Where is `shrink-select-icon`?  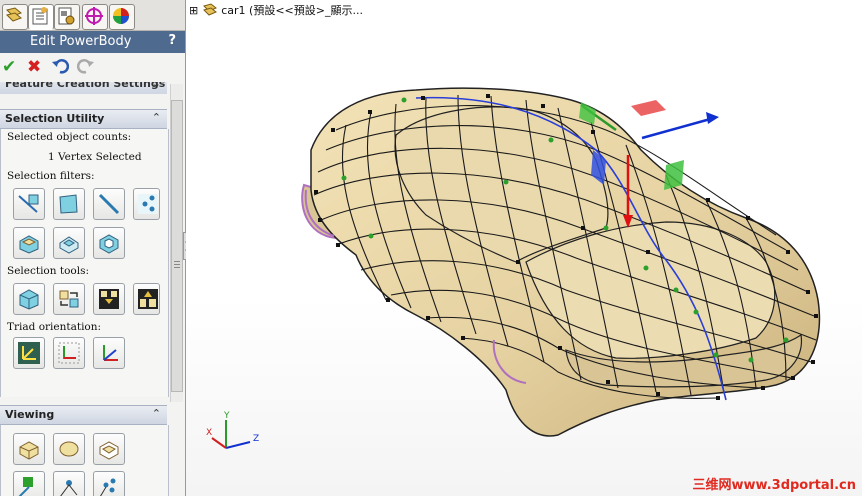 shrink-select-icon is located at coordinates (148, 299).